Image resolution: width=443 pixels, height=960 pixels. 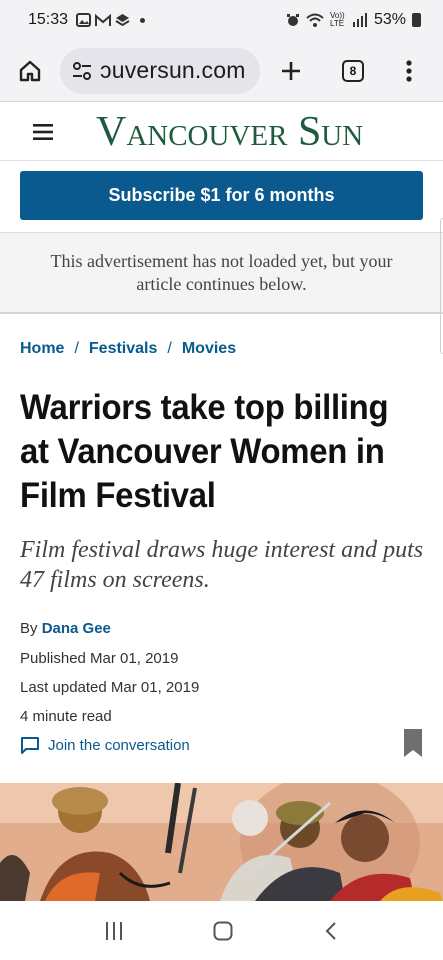 What do you see at coordinates (209, 349) in the screenshot?
I see `breadcrumb-movies: Movies` at bounding box center [209, 349].